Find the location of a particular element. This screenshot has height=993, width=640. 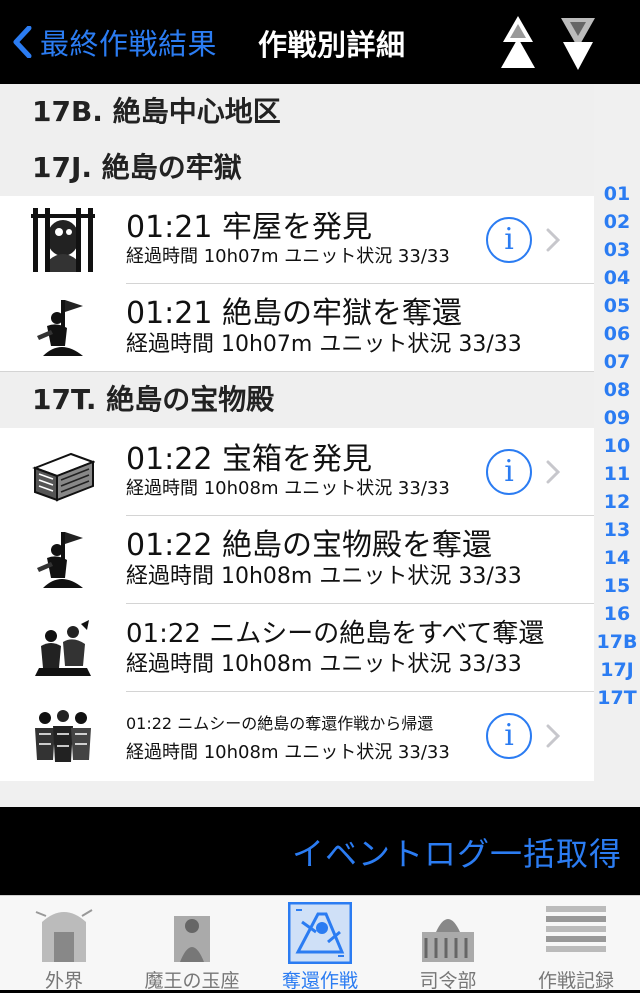

treasure-chest-icon is located at coordinates (63, 472).